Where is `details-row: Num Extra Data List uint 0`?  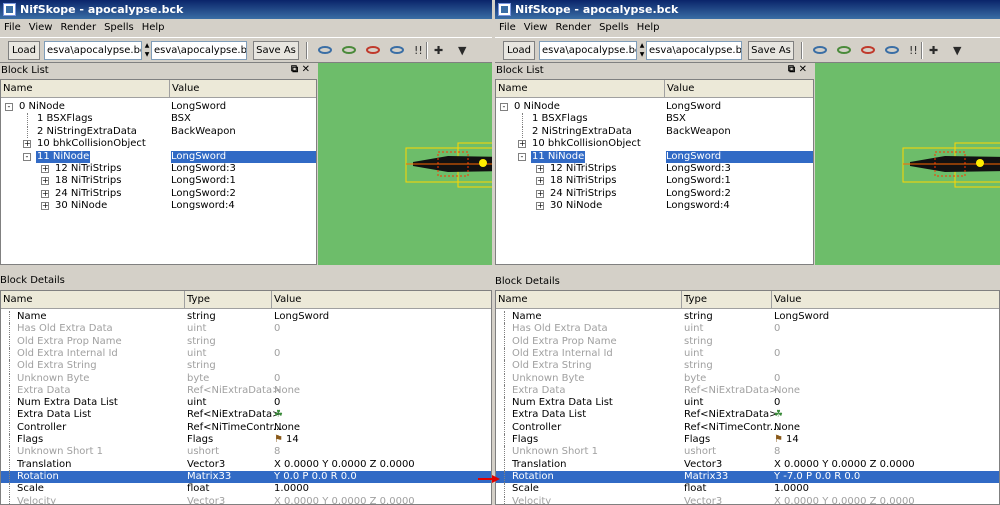
details-row: Num Extra Data List uint 0 is located at coordinates (246, 403).